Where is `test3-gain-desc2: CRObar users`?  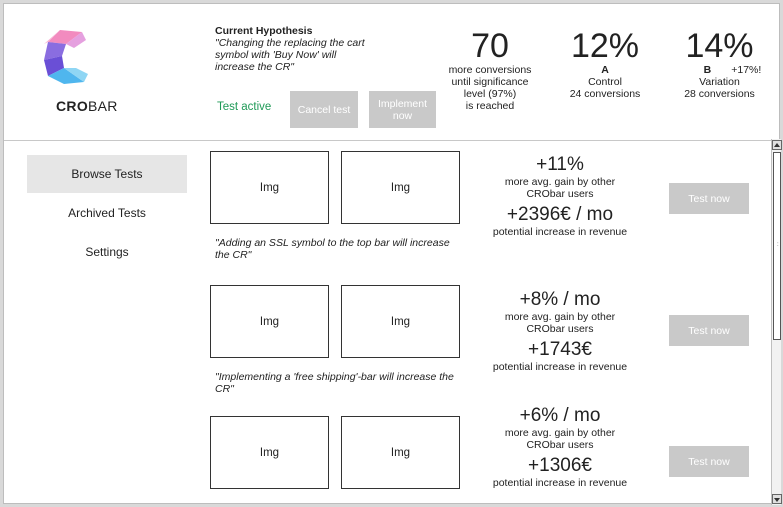
test3-gain-desc2: CRObar users is located at coordinates (560, 445).